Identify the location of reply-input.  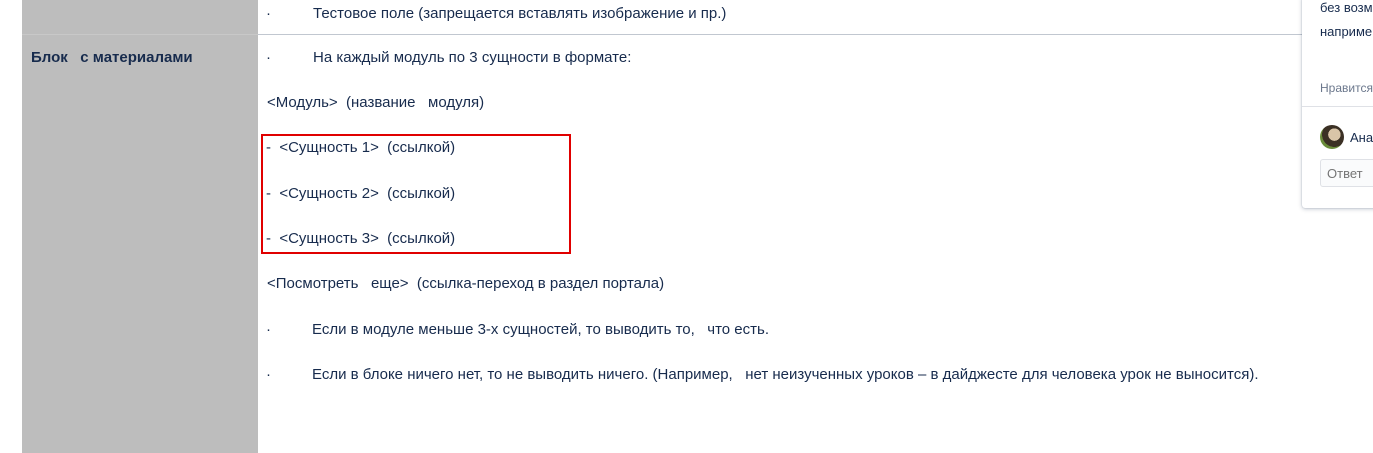
(1346, 173).